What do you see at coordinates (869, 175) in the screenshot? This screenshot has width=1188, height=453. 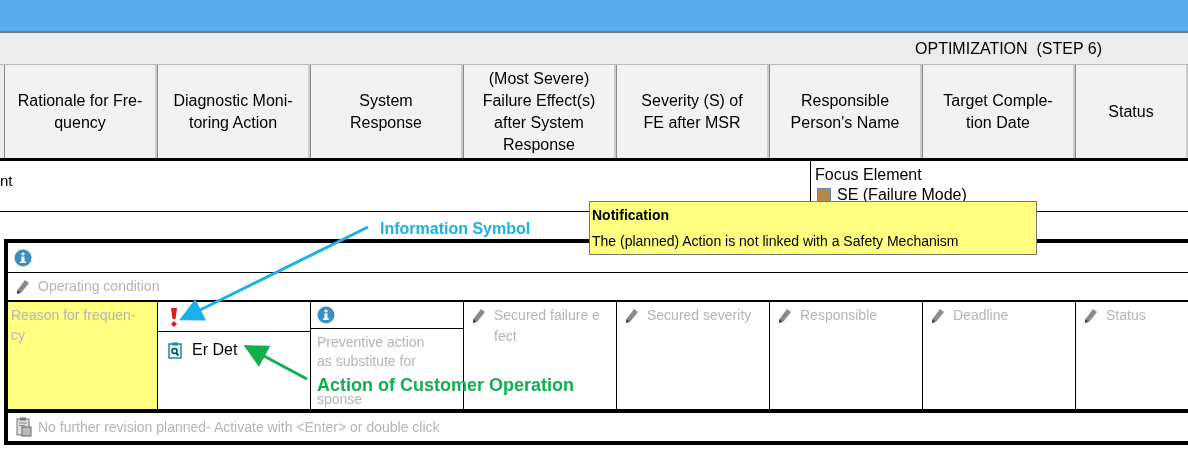 I see `focus-element-label: Focus Element` at bounding box center [869, 175].